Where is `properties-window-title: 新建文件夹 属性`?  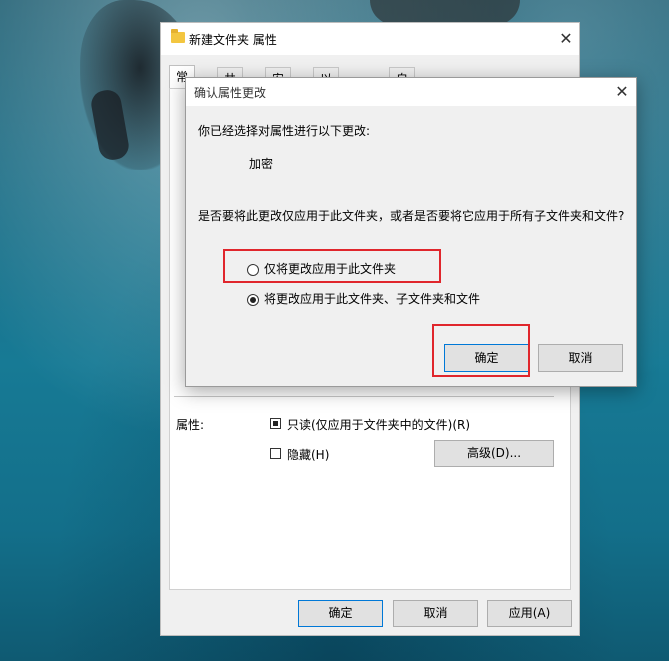 properties-window-title: 新建文件夹 属性 is located at coordinates (233, 40).